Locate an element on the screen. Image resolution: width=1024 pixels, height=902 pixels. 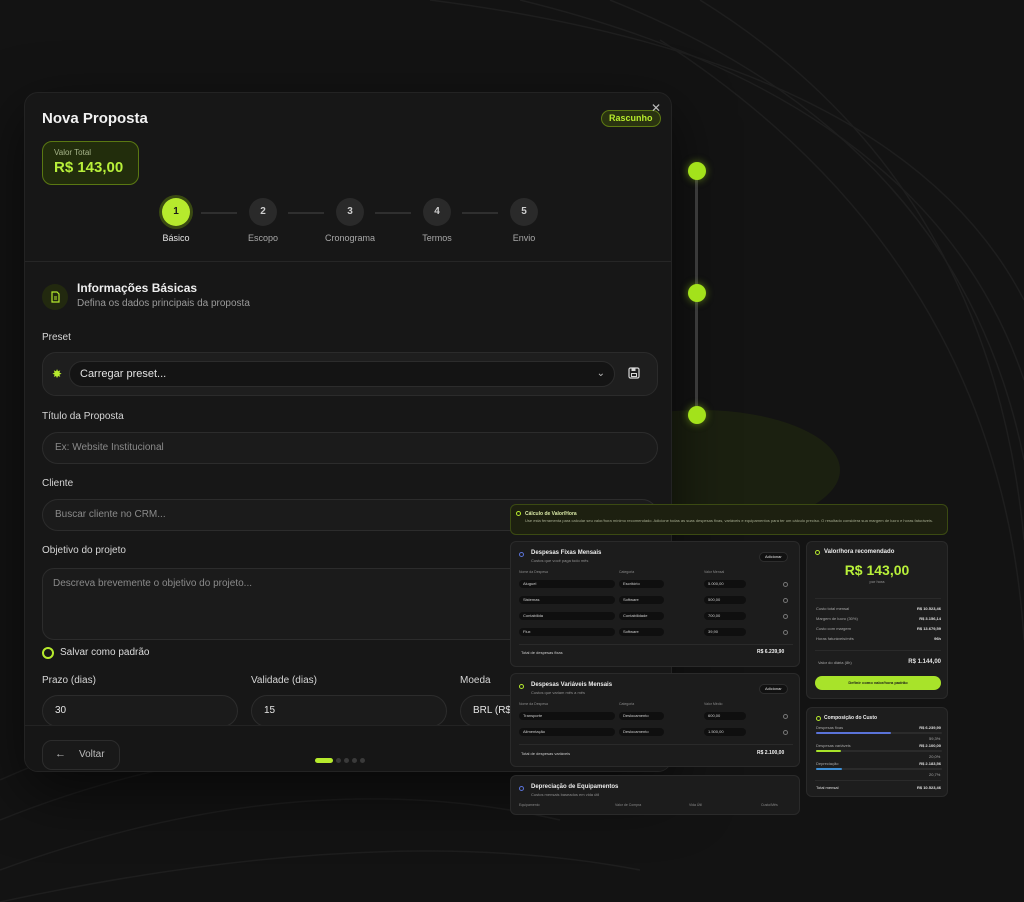
kv-value: R$ 13.679,59 is located at coordinates (928, 628).